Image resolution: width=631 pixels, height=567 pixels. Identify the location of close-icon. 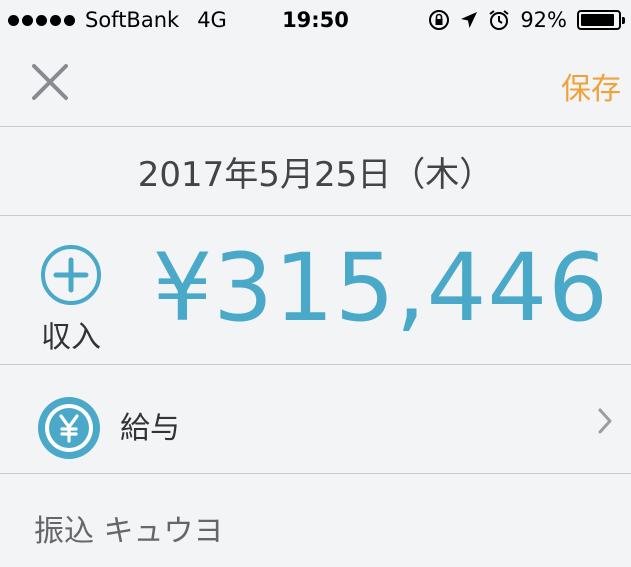
(50, 82).